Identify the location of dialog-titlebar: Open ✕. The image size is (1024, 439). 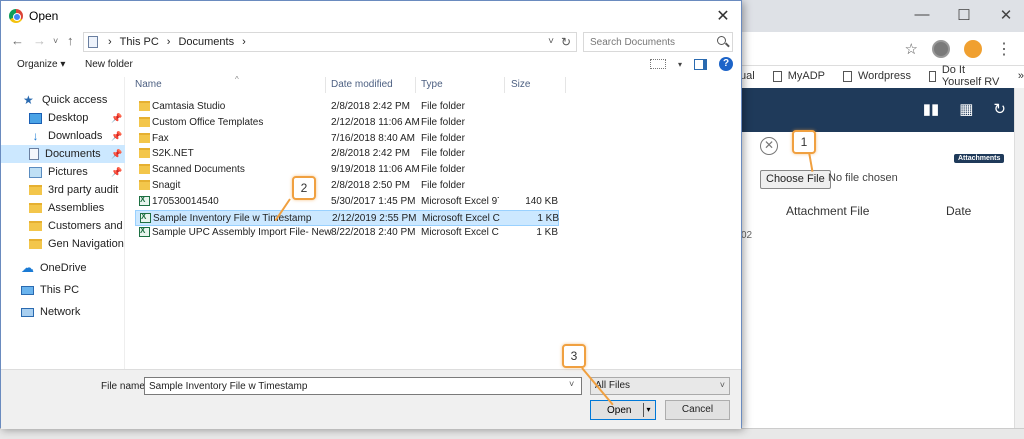
(371, 16).